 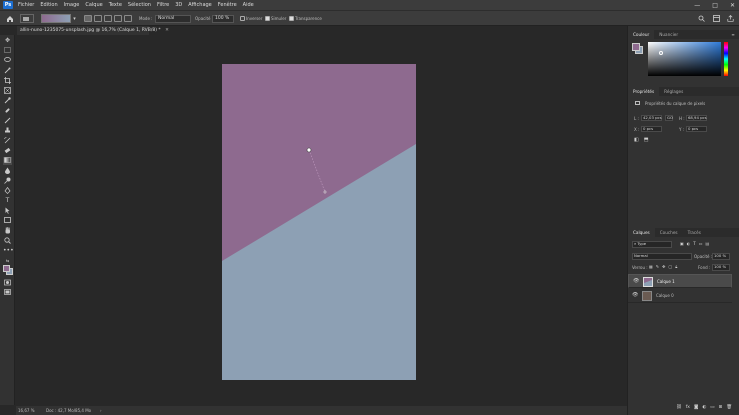 What do you see at coordinates (669, 232) in the screenshot?
I see `tab-couches: Couches` at bounding box center [669, 232].